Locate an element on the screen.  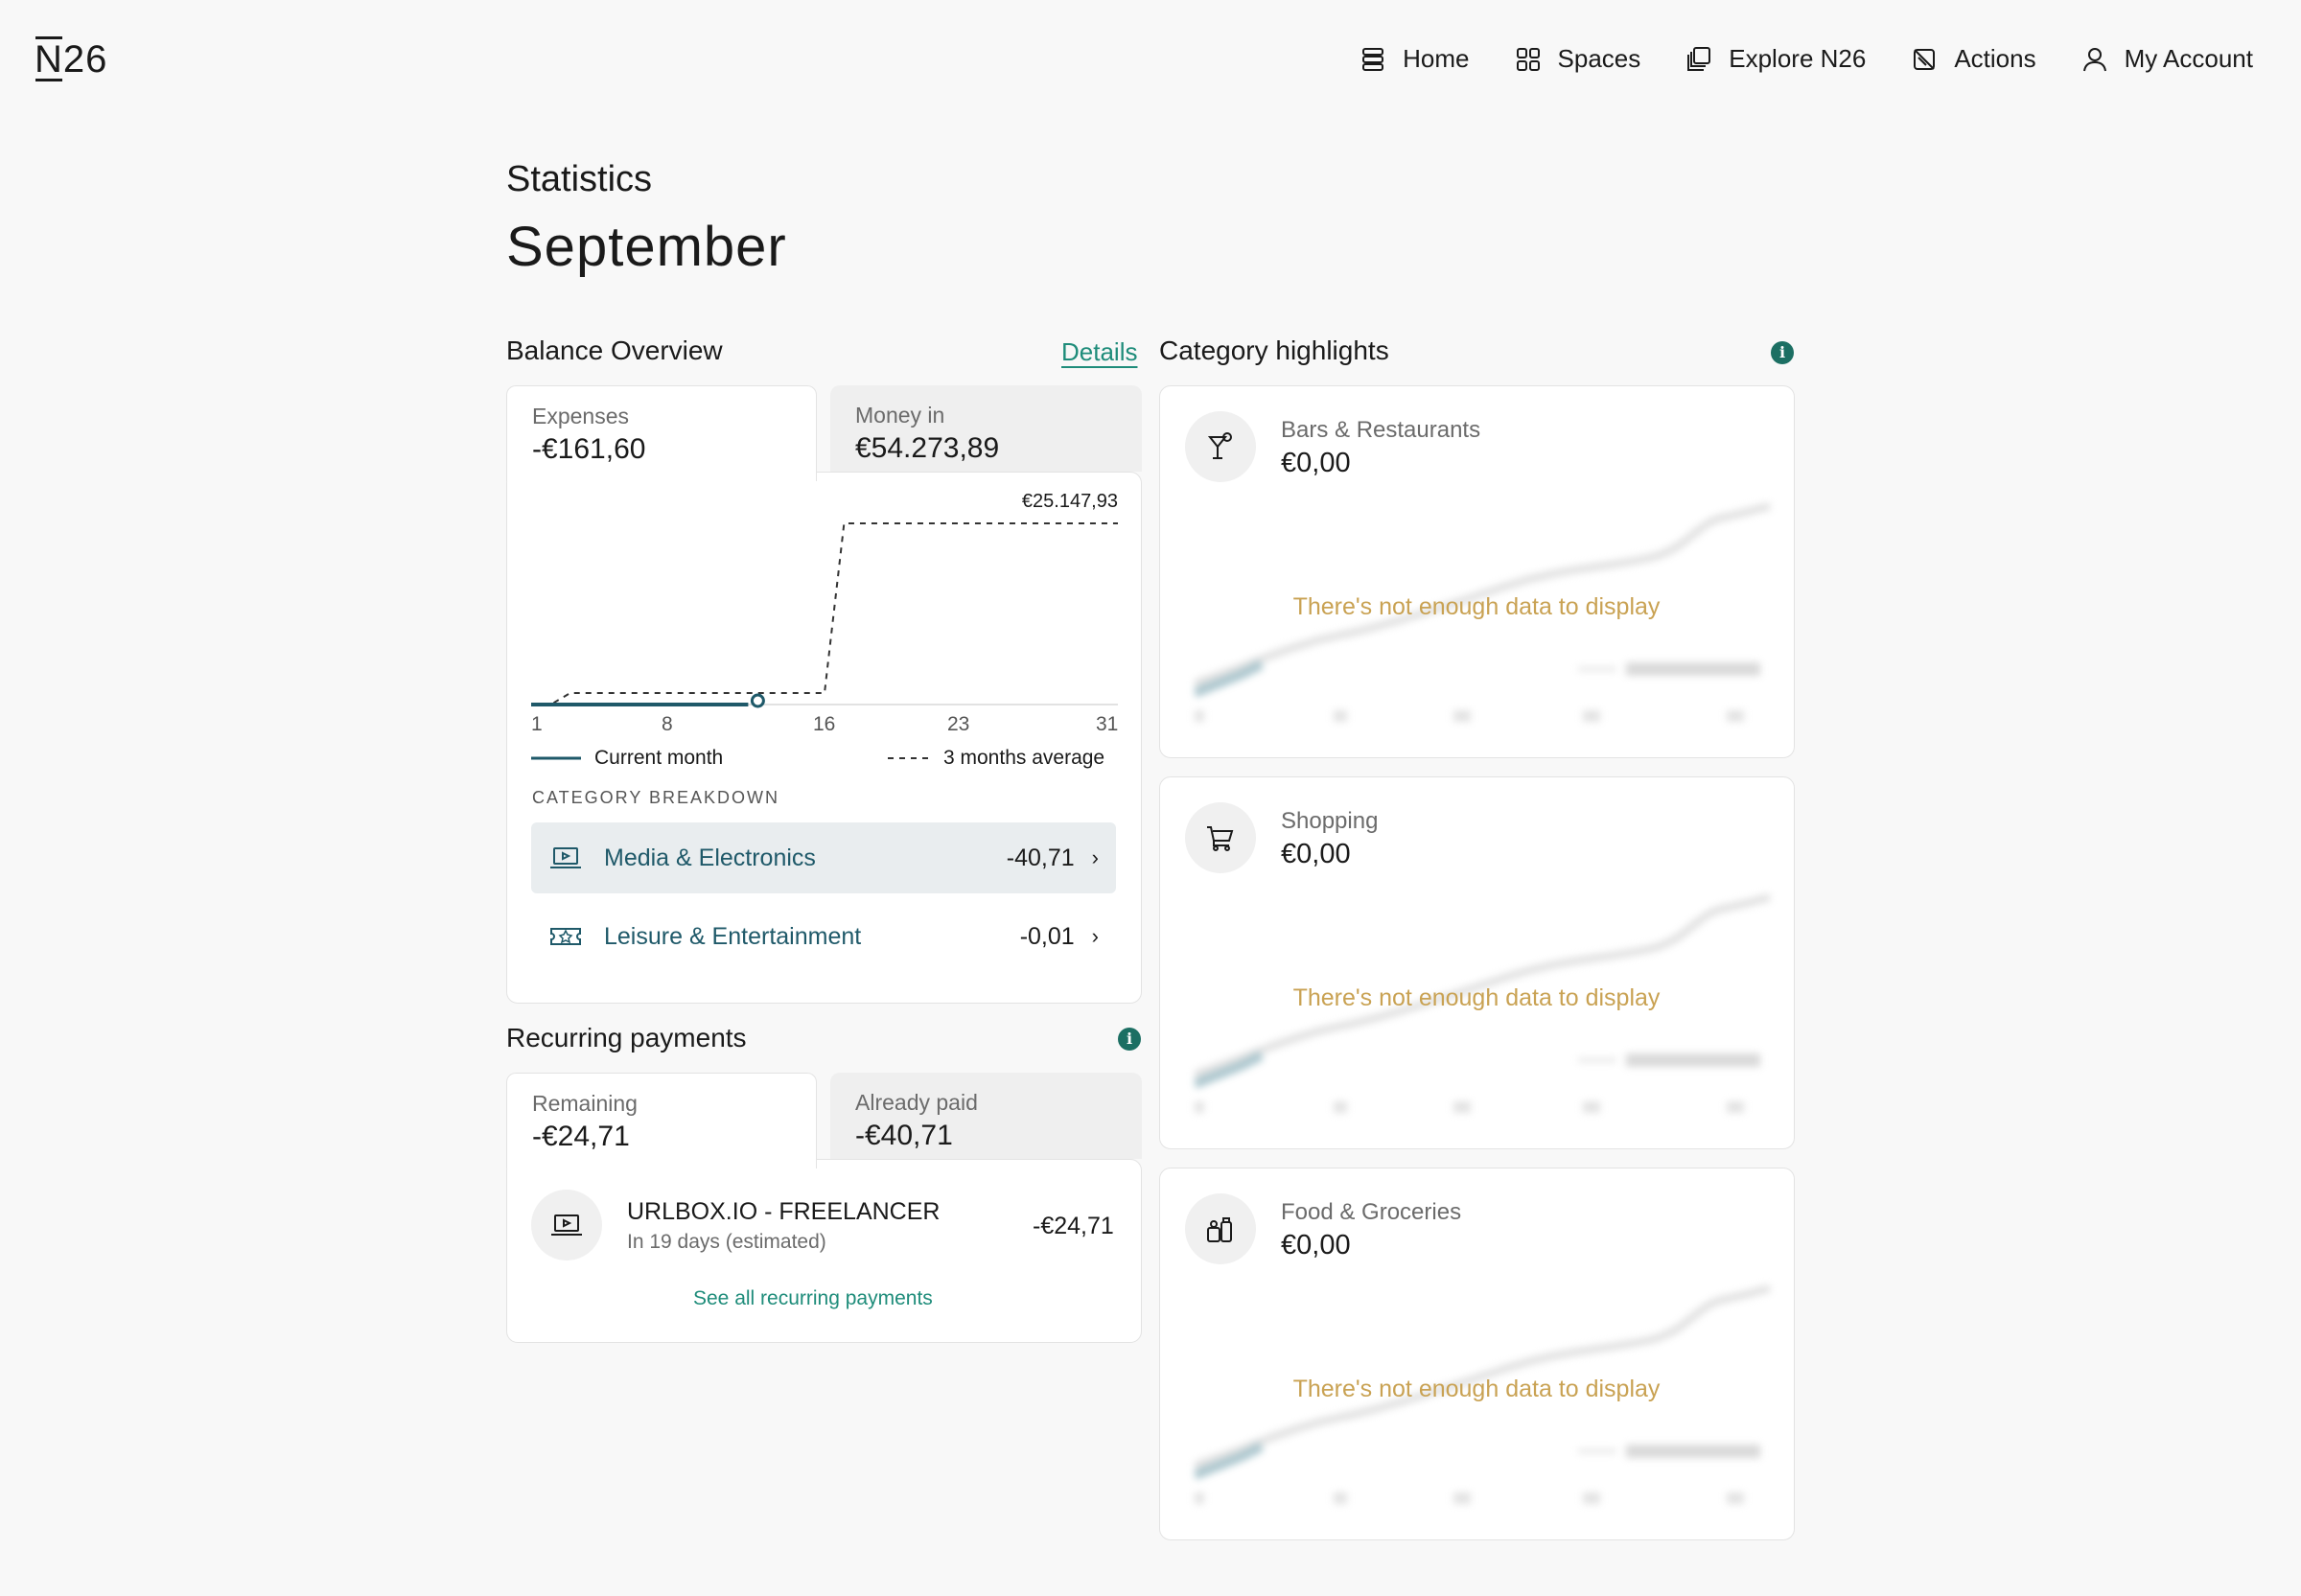
current-day-marker is located at coordinates (758, 700).